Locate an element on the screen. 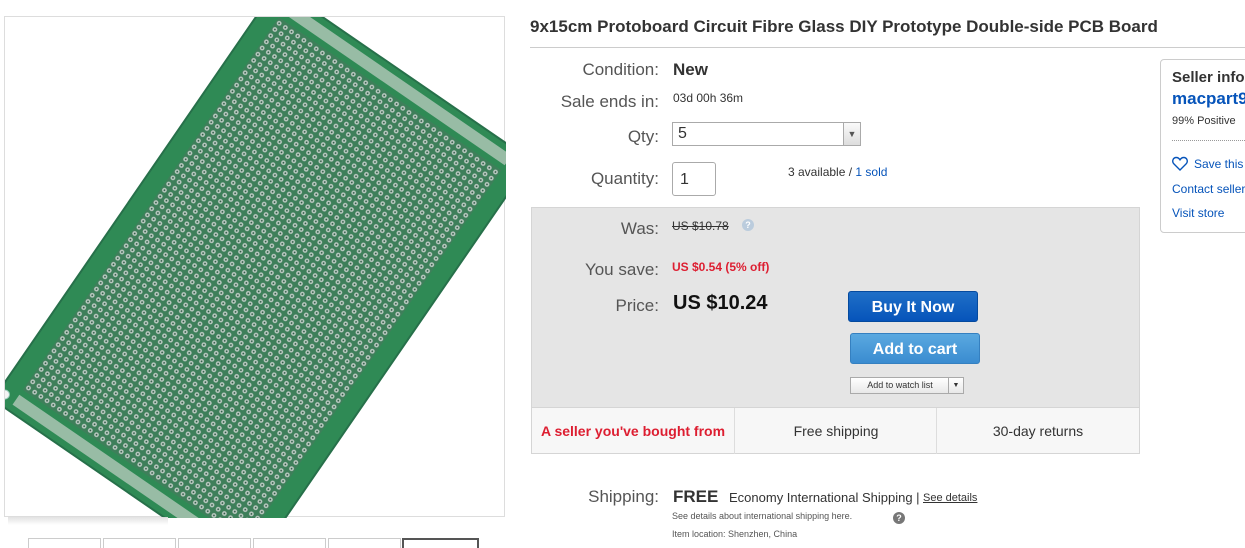  add-to-watch-list-button: Add to watch list ▼ is located at coordinates (907, 385).